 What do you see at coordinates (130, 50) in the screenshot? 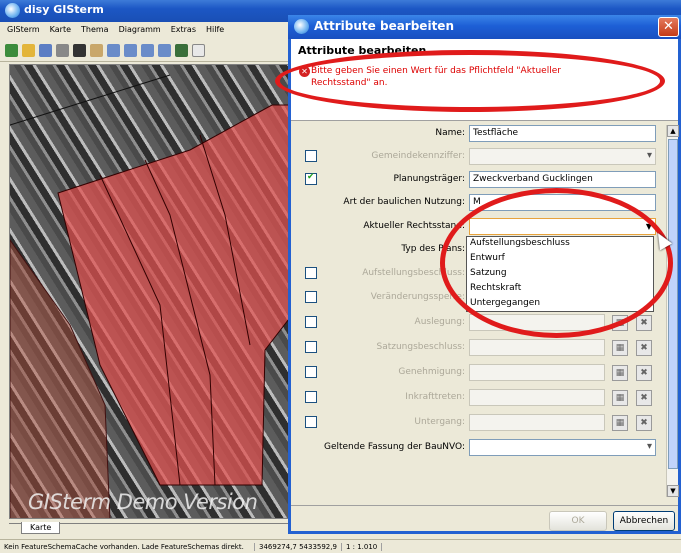
I see `zoom-out-icon` at bounding box center [130, 50].